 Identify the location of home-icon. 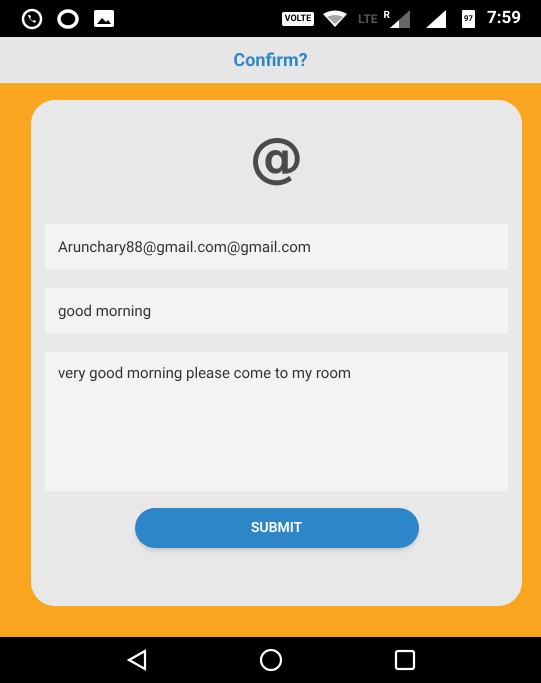
(270, 660).